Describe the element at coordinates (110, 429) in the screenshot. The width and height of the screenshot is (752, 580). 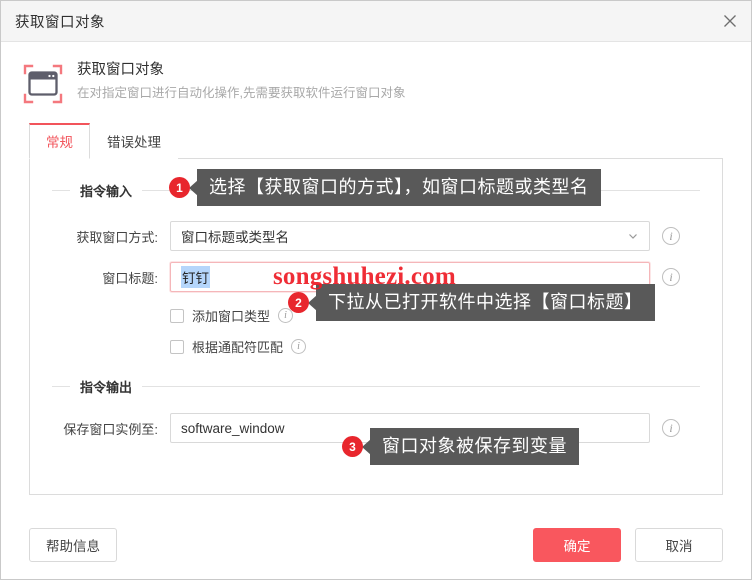
I see `save-to-label: 保存窗口实例至:` at that location.